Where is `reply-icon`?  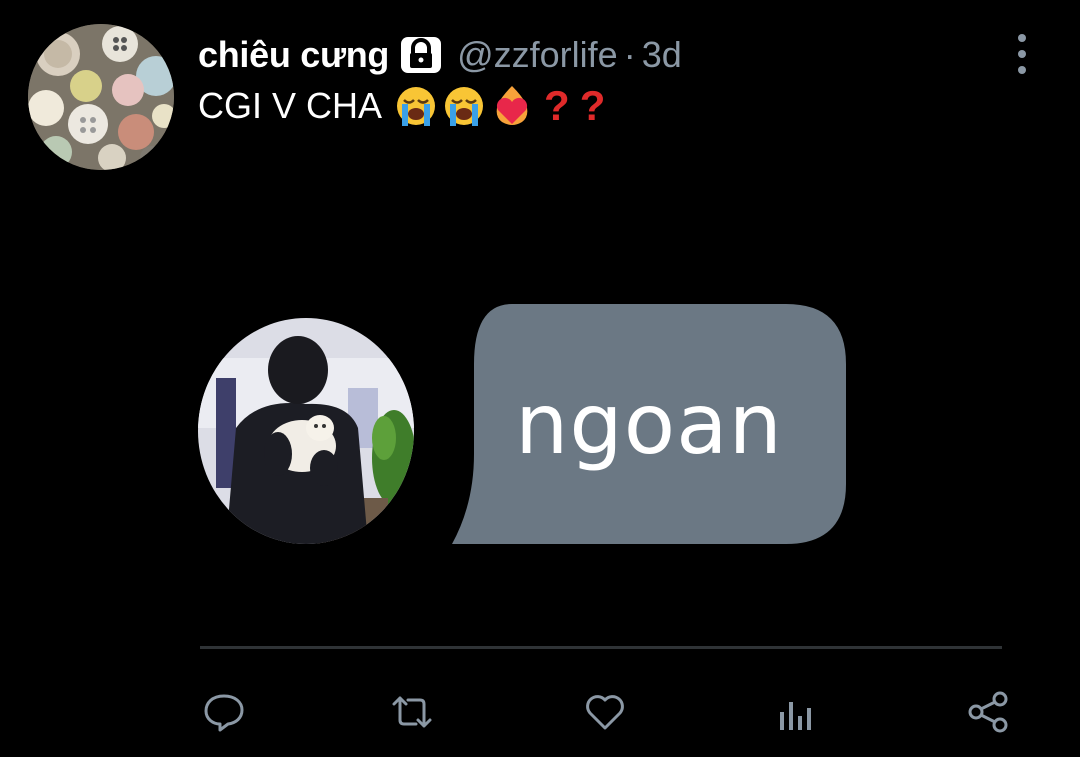 reply-icon is located at coordinates (226, 714).